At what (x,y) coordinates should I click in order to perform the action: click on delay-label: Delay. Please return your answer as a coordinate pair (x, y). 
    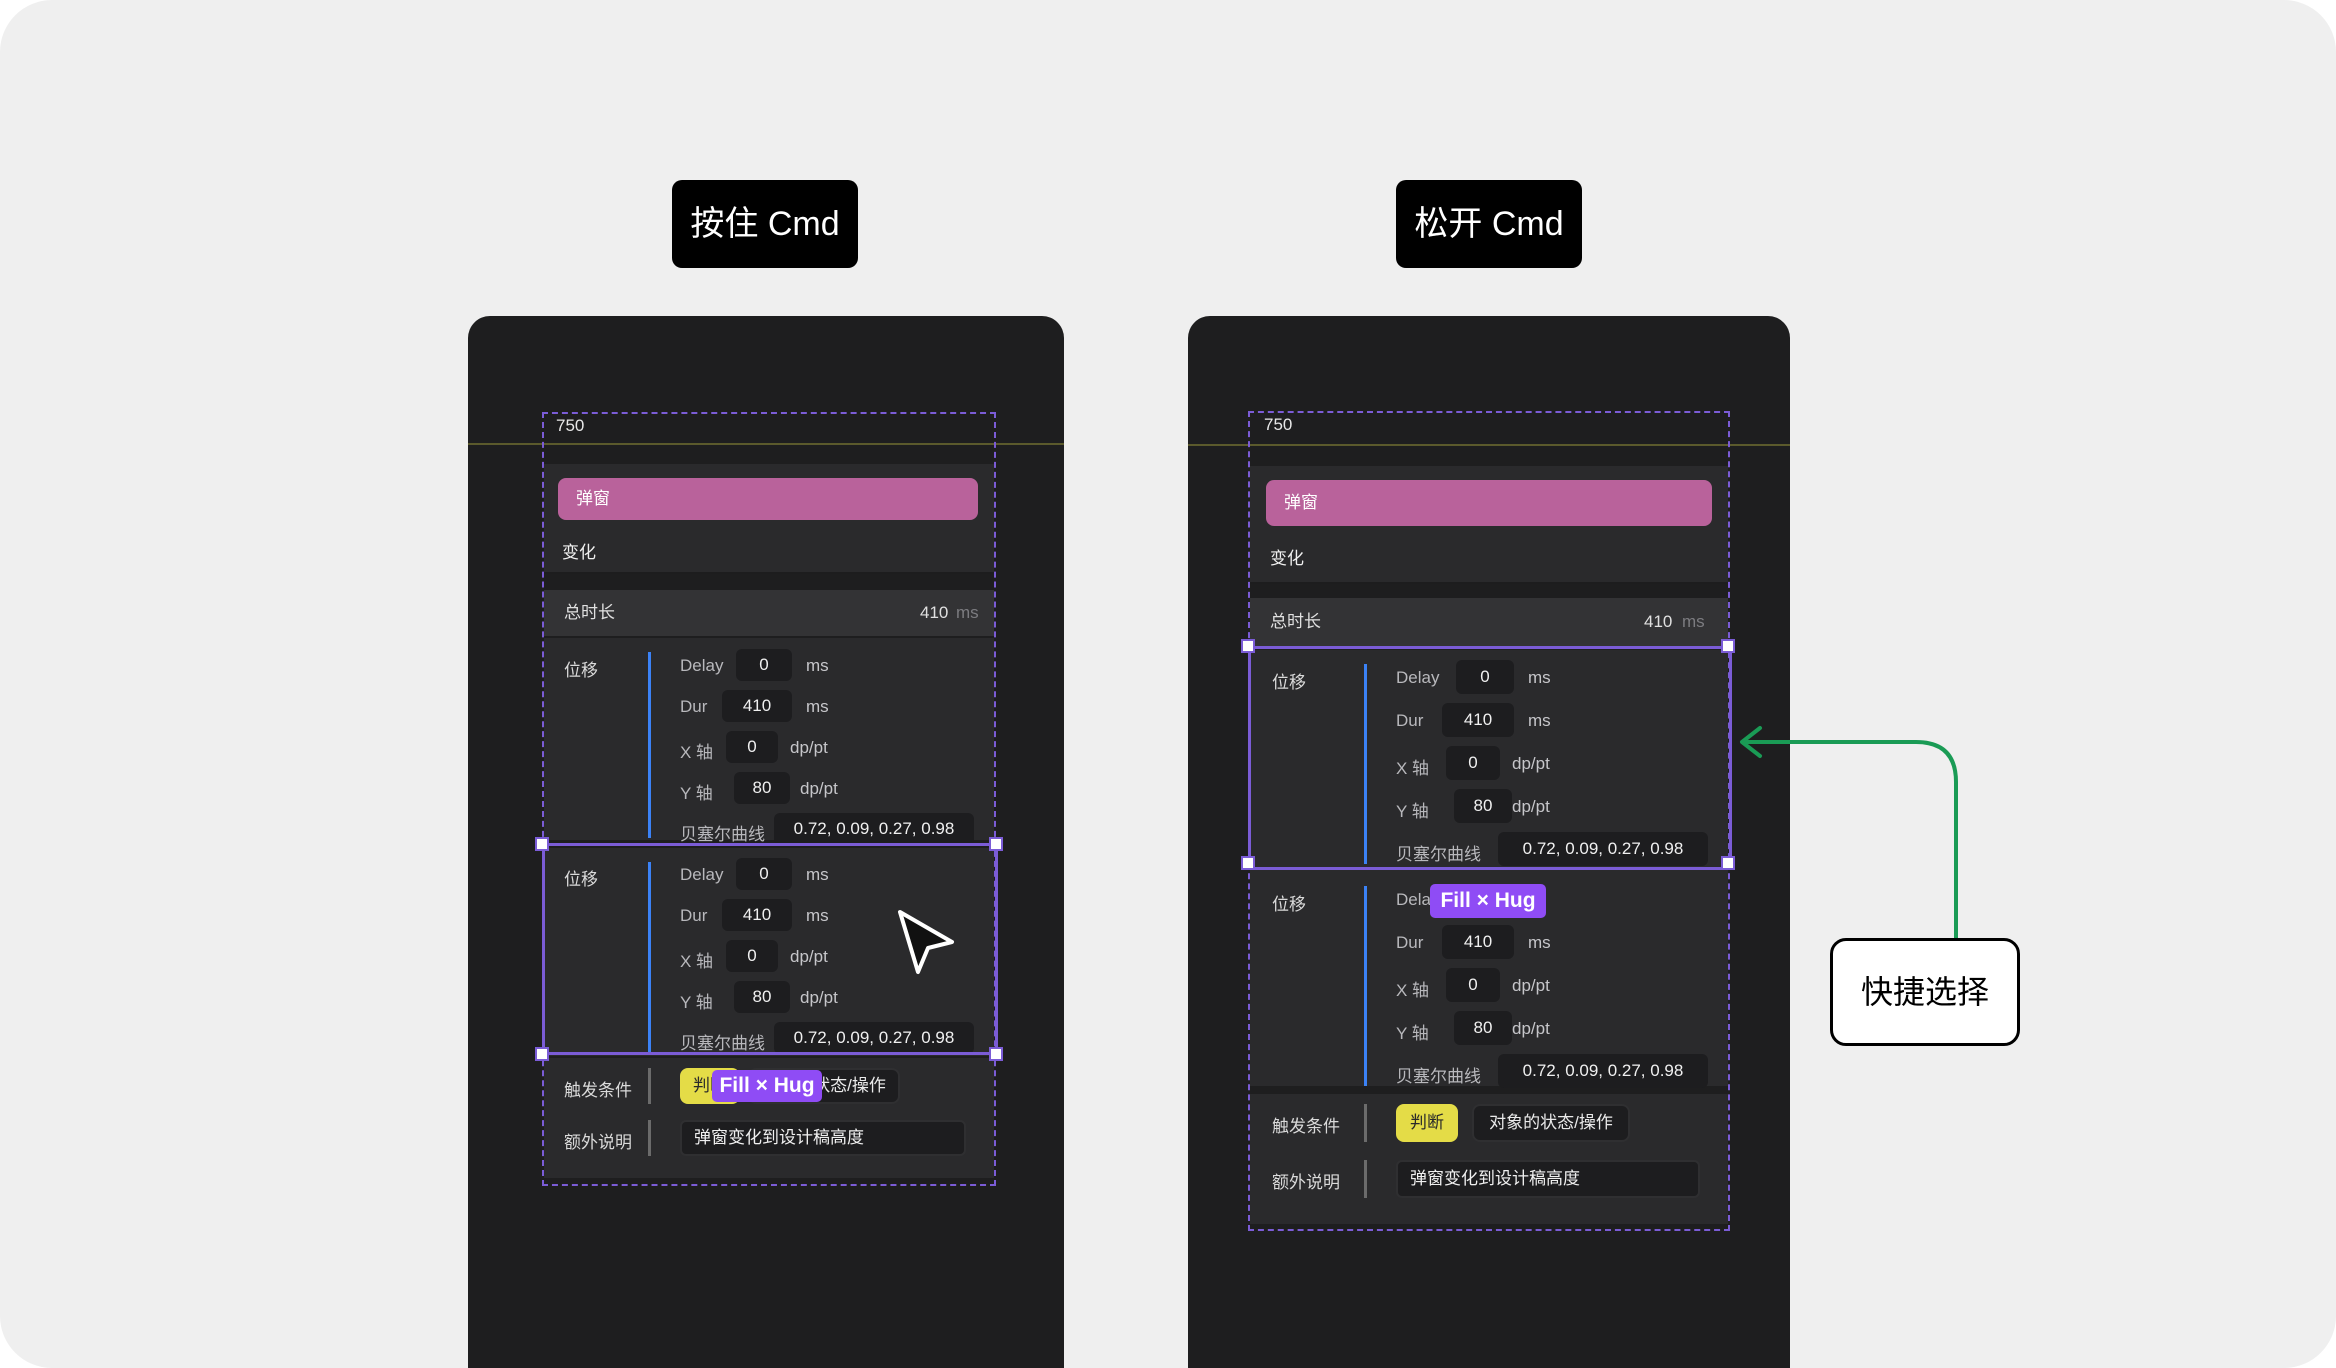
    Looking at the image, I should click on (702, 665).